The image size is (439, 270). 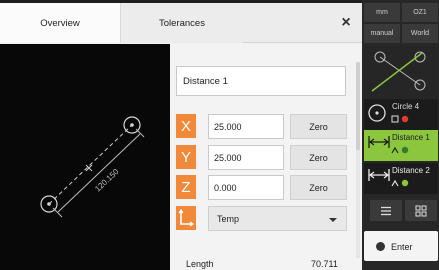 I want to click on x-zero-button: Zero, so click(x=318, y=126).